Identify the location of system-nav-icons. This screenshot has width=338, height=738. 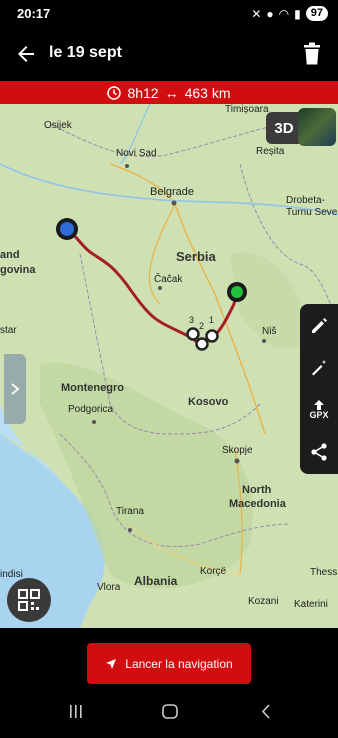
(170, 711).